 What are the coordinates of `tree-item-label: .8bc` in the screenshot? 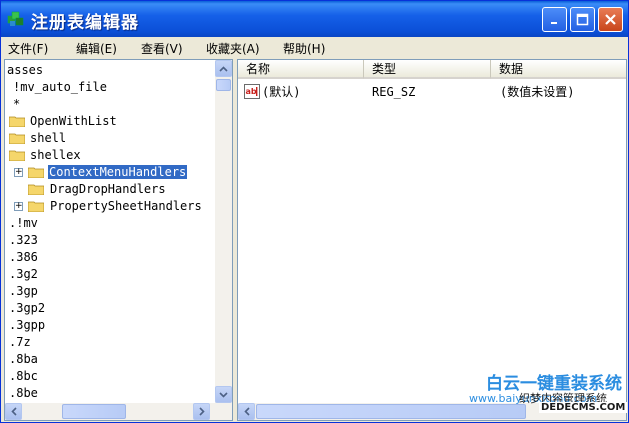 It's located at (23, 376).